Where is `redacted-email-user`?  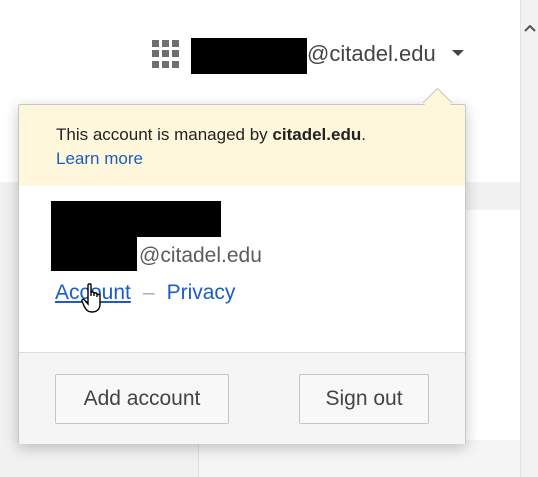
redacted-email-user is located at coordinates (94, 254).